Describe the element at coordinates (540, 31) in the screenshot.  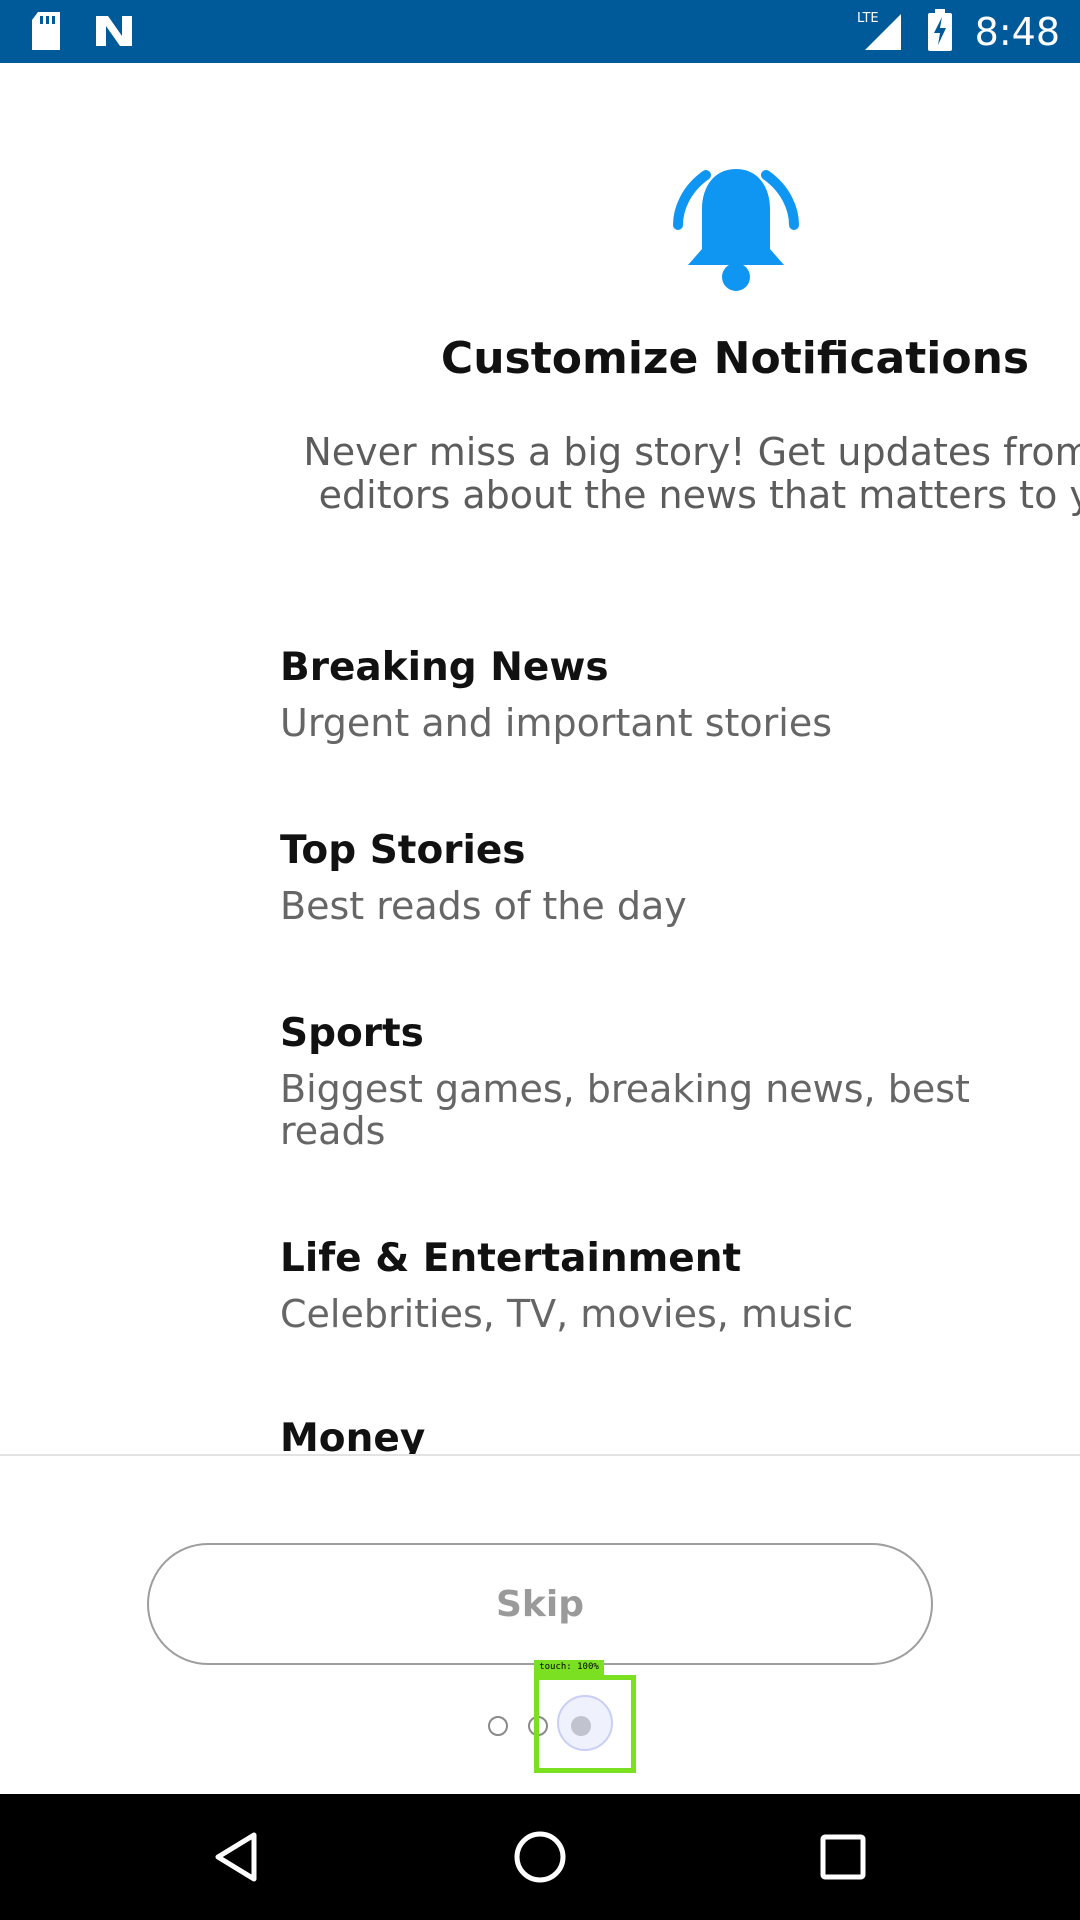
I see `status-bar: LTE 8:48` at that location.